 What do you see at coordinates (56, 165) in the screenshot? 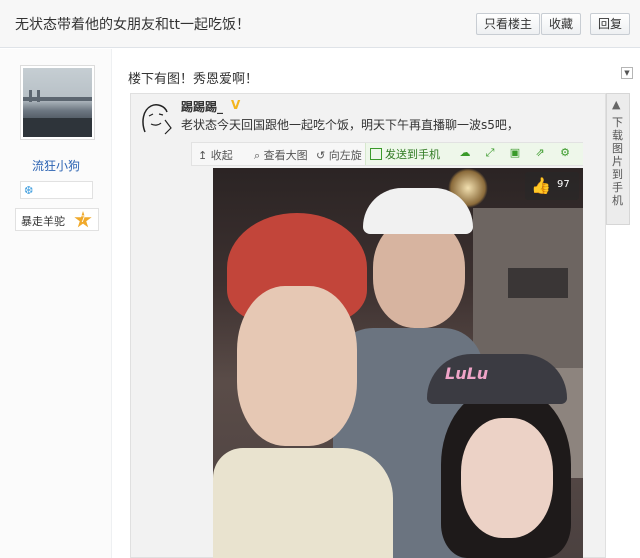
I see `author-username: 流狂小狗` at bounding box center [56, 165].